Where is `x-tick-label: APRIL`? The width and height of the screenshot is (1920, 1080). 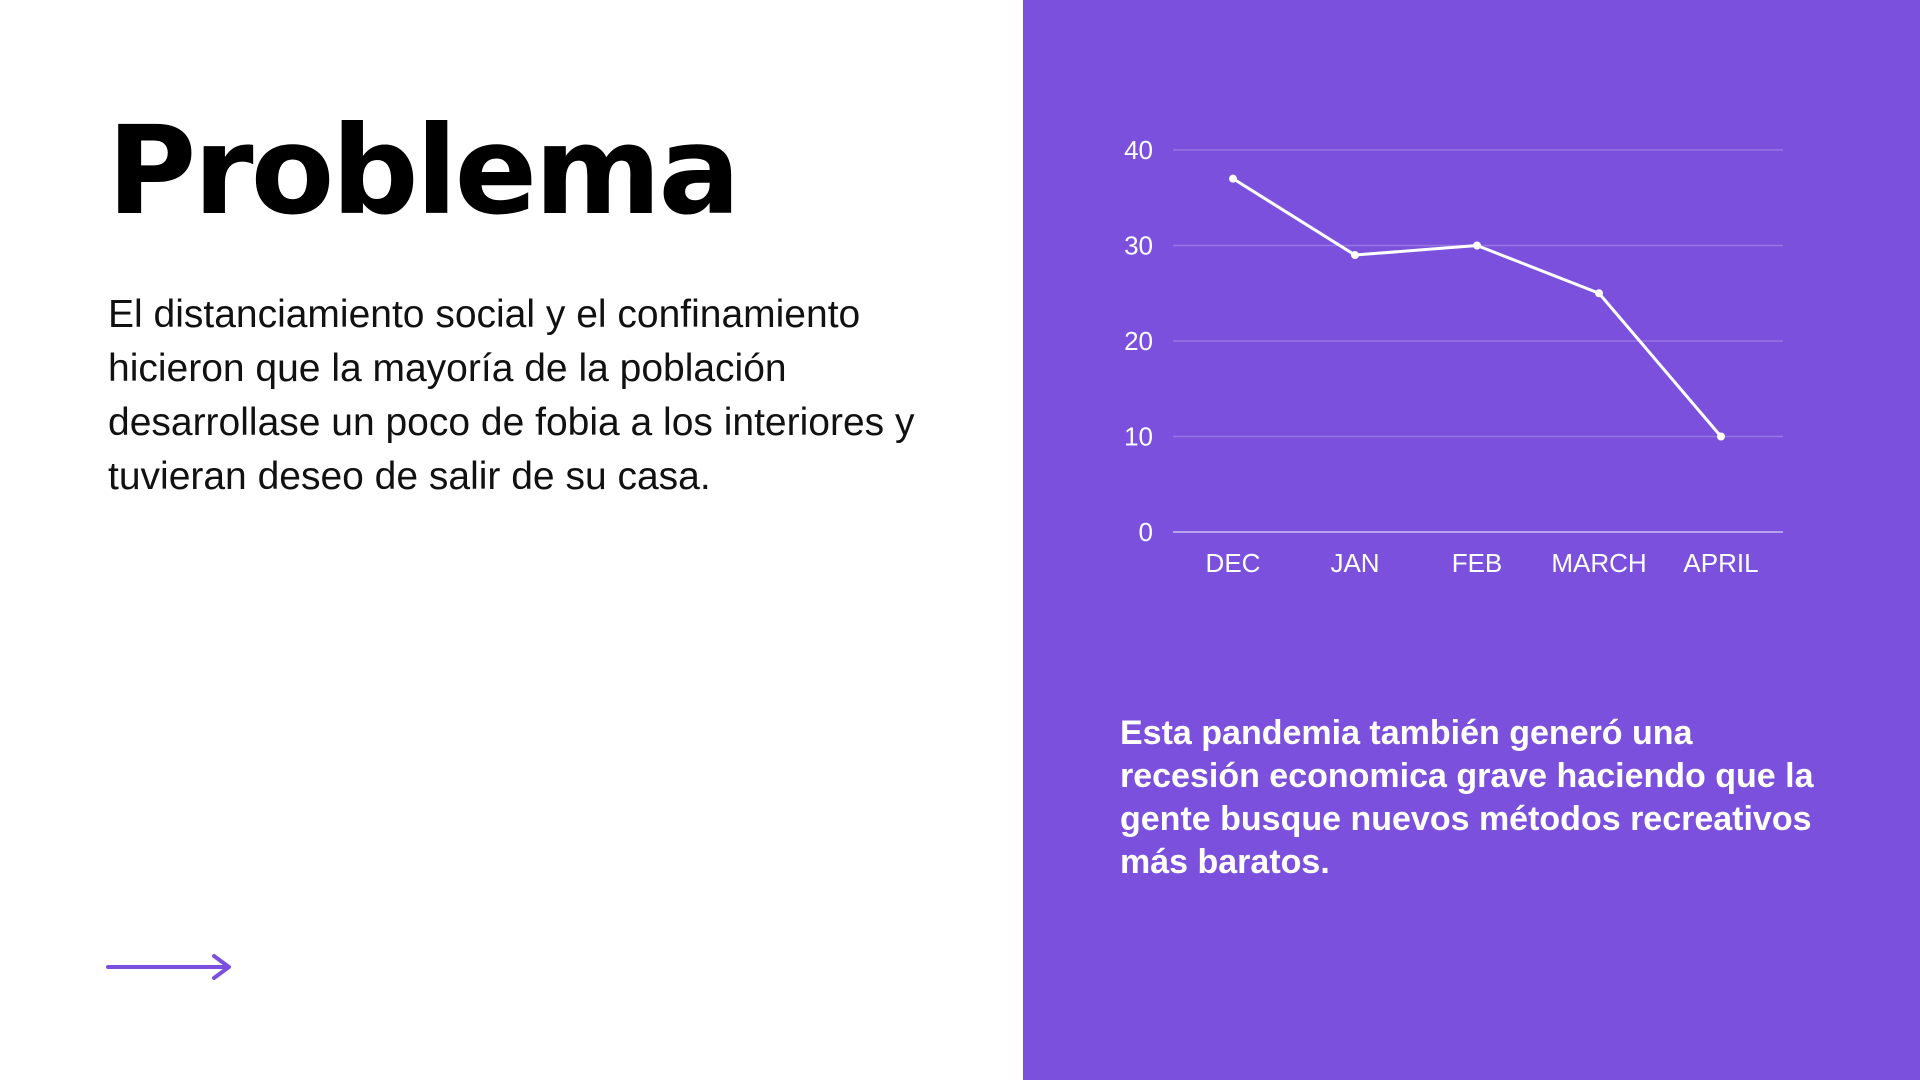 x-tick-label: APRIL is located at coordinates (1720, 563).